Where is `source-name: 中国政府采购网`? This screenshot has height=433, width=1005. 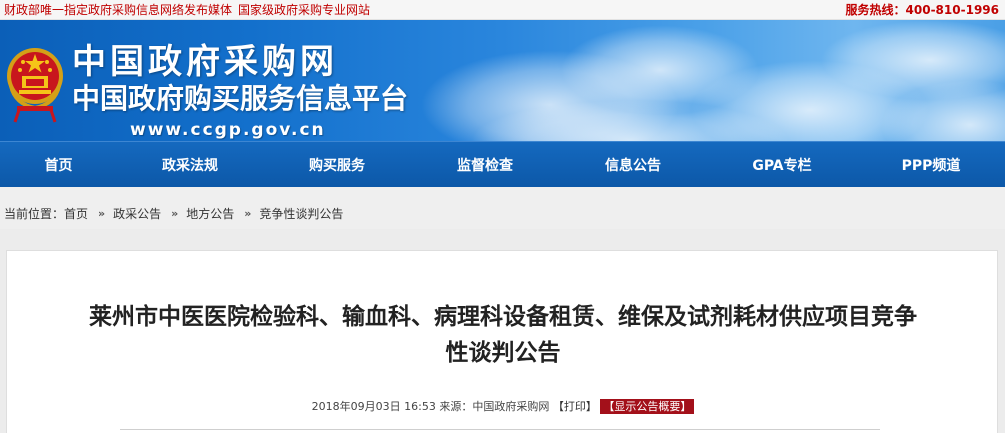 source-name: 中国政府采购网 is located at coordinates (511, 406).